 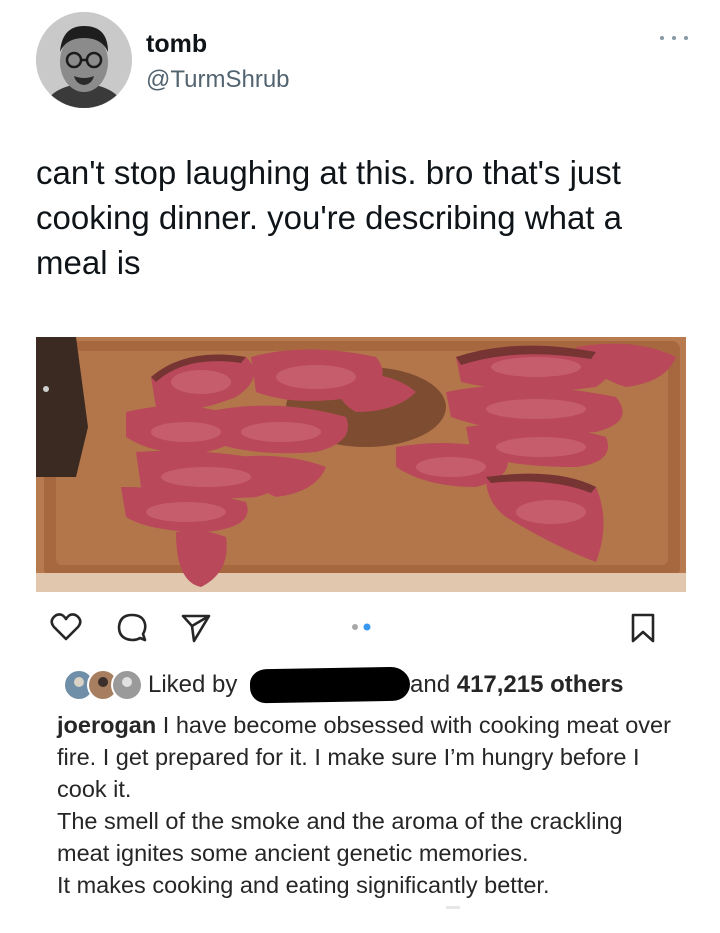 I want to click on more-horizontal-icon, so click(x=674, y=38).